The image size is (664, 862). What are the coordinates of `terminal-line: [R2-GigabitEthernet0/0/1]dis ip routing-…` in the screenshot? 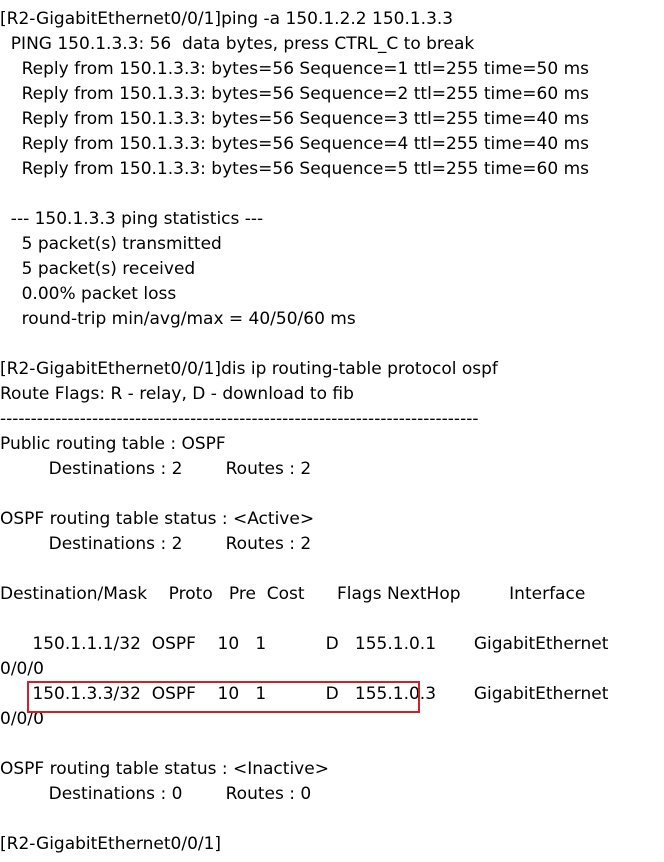 It's located at (249, 369).